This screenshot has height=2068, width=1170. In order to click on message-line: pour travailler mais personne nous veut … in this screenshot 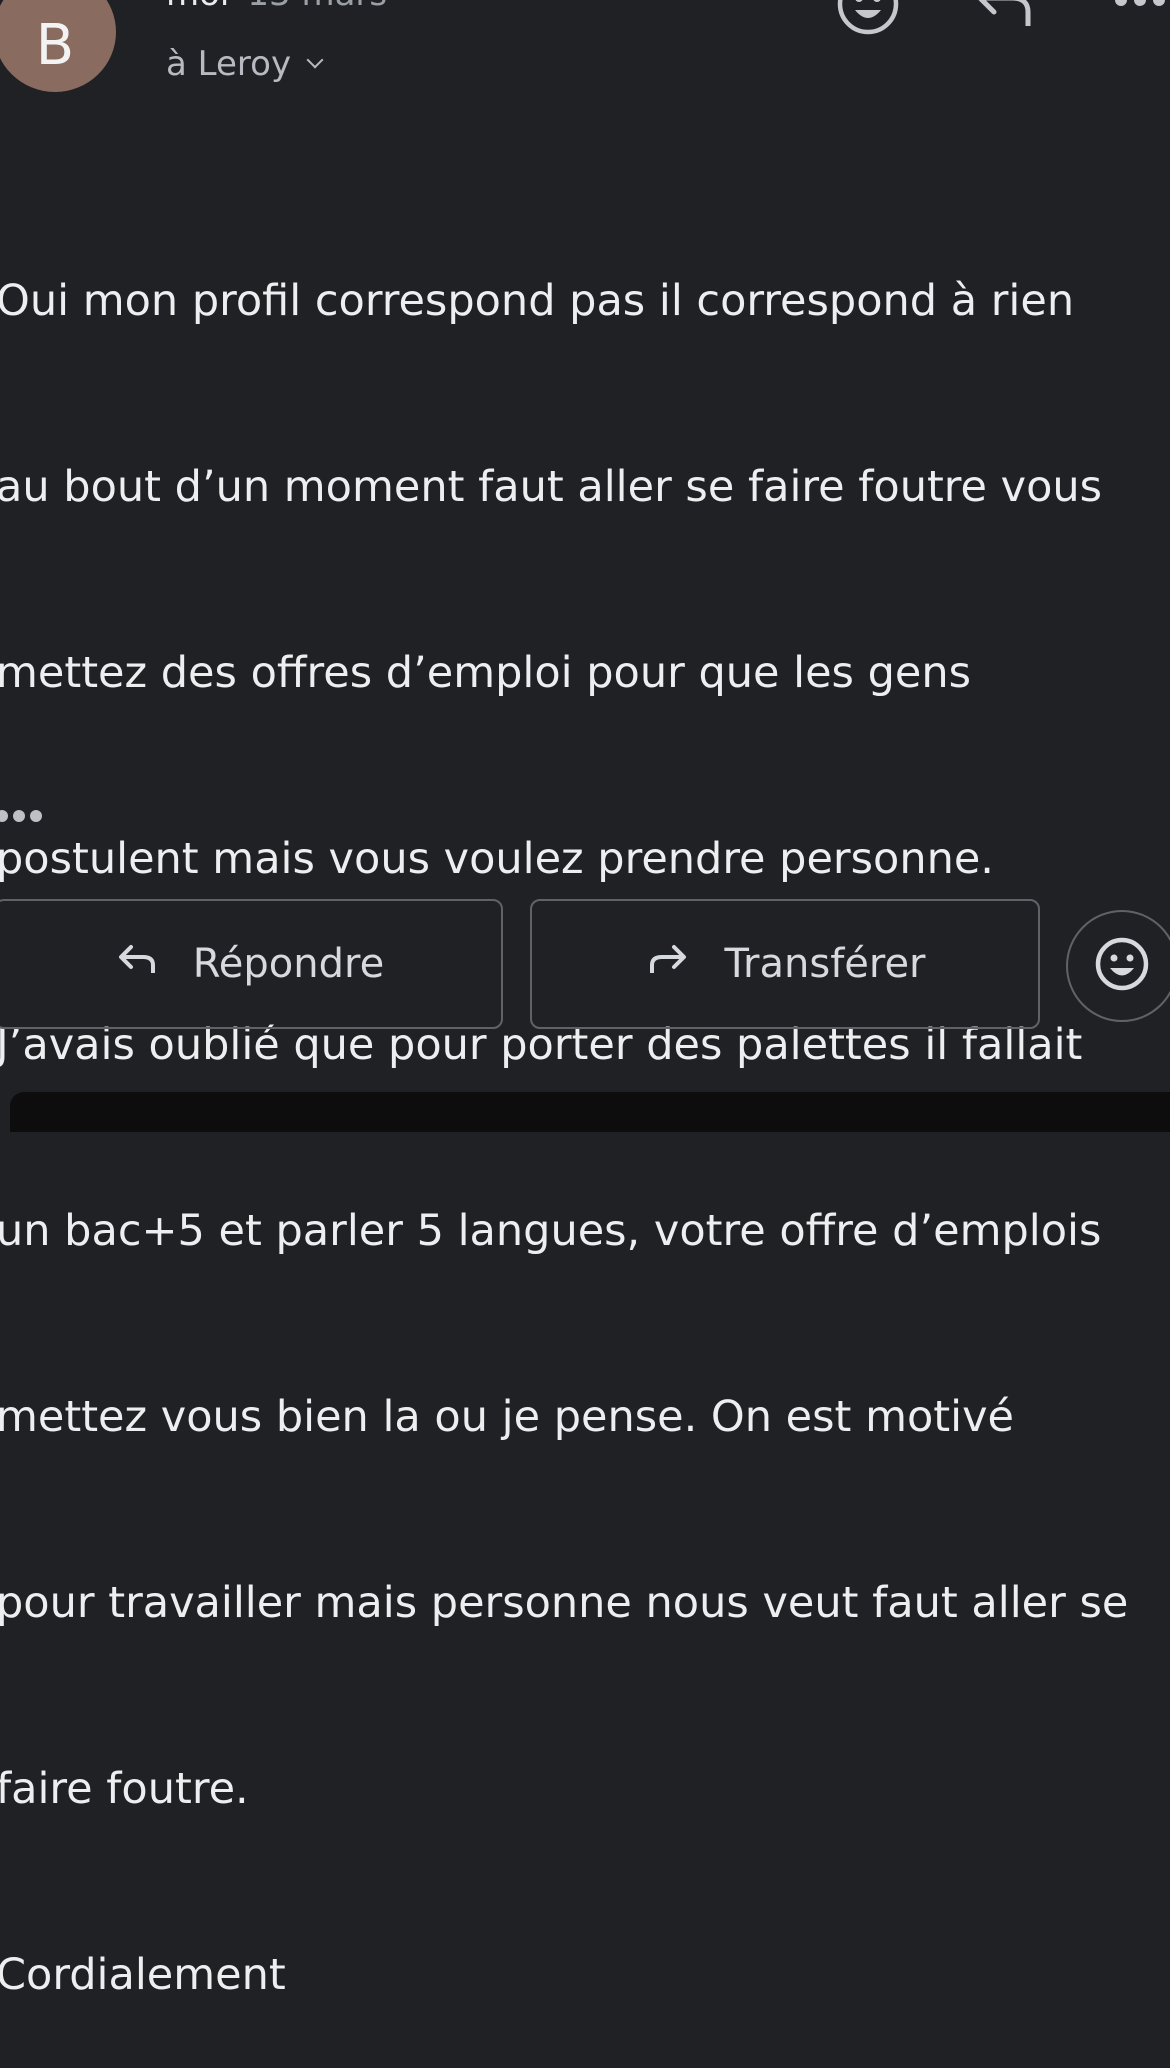, I will do `click(564, 1603)`.